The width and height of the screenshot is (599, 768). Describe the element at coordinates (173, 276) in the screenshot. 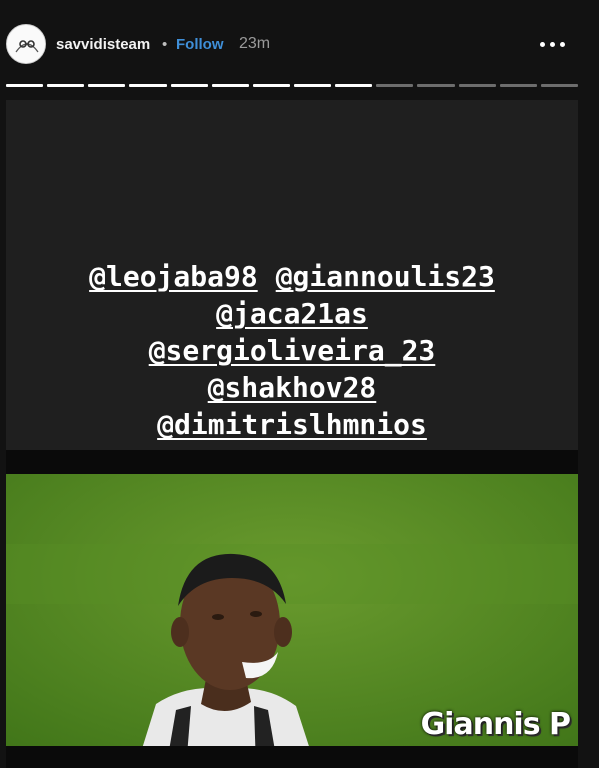

I see `mention-tag: @leojaba98` at that location.